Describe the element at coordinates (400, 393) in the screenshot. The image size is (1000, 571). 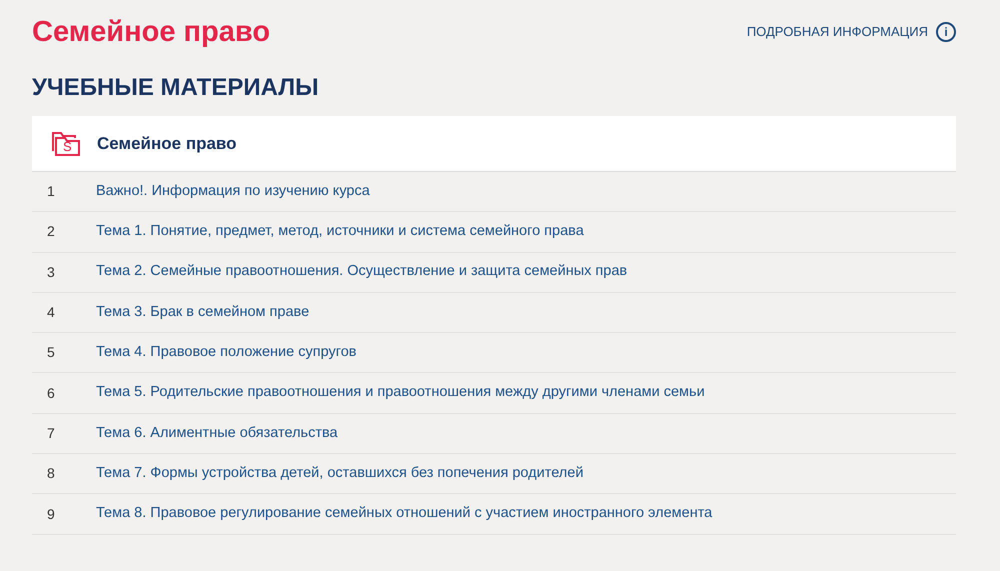
I see `material-link: Тема 5. Родительские правоотношения и правоотношения между другими членами семьи` at that location.